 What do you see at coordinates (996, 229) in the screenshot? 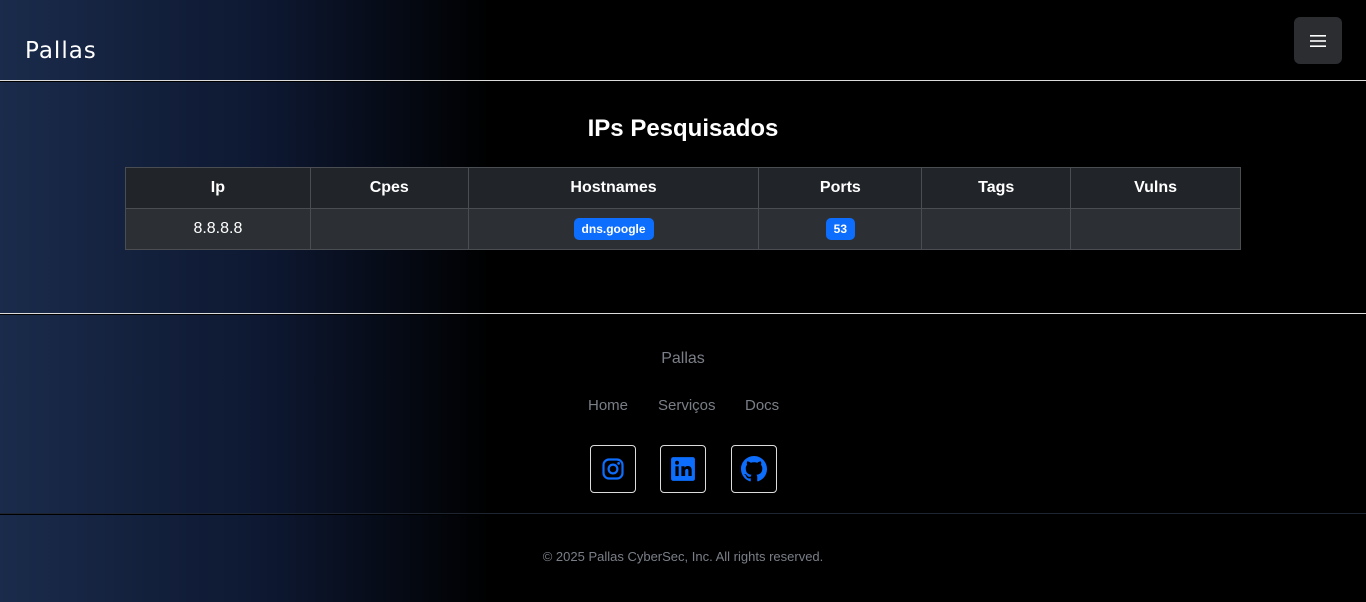
I see `cell-tags` at bounding box center [996, 229].